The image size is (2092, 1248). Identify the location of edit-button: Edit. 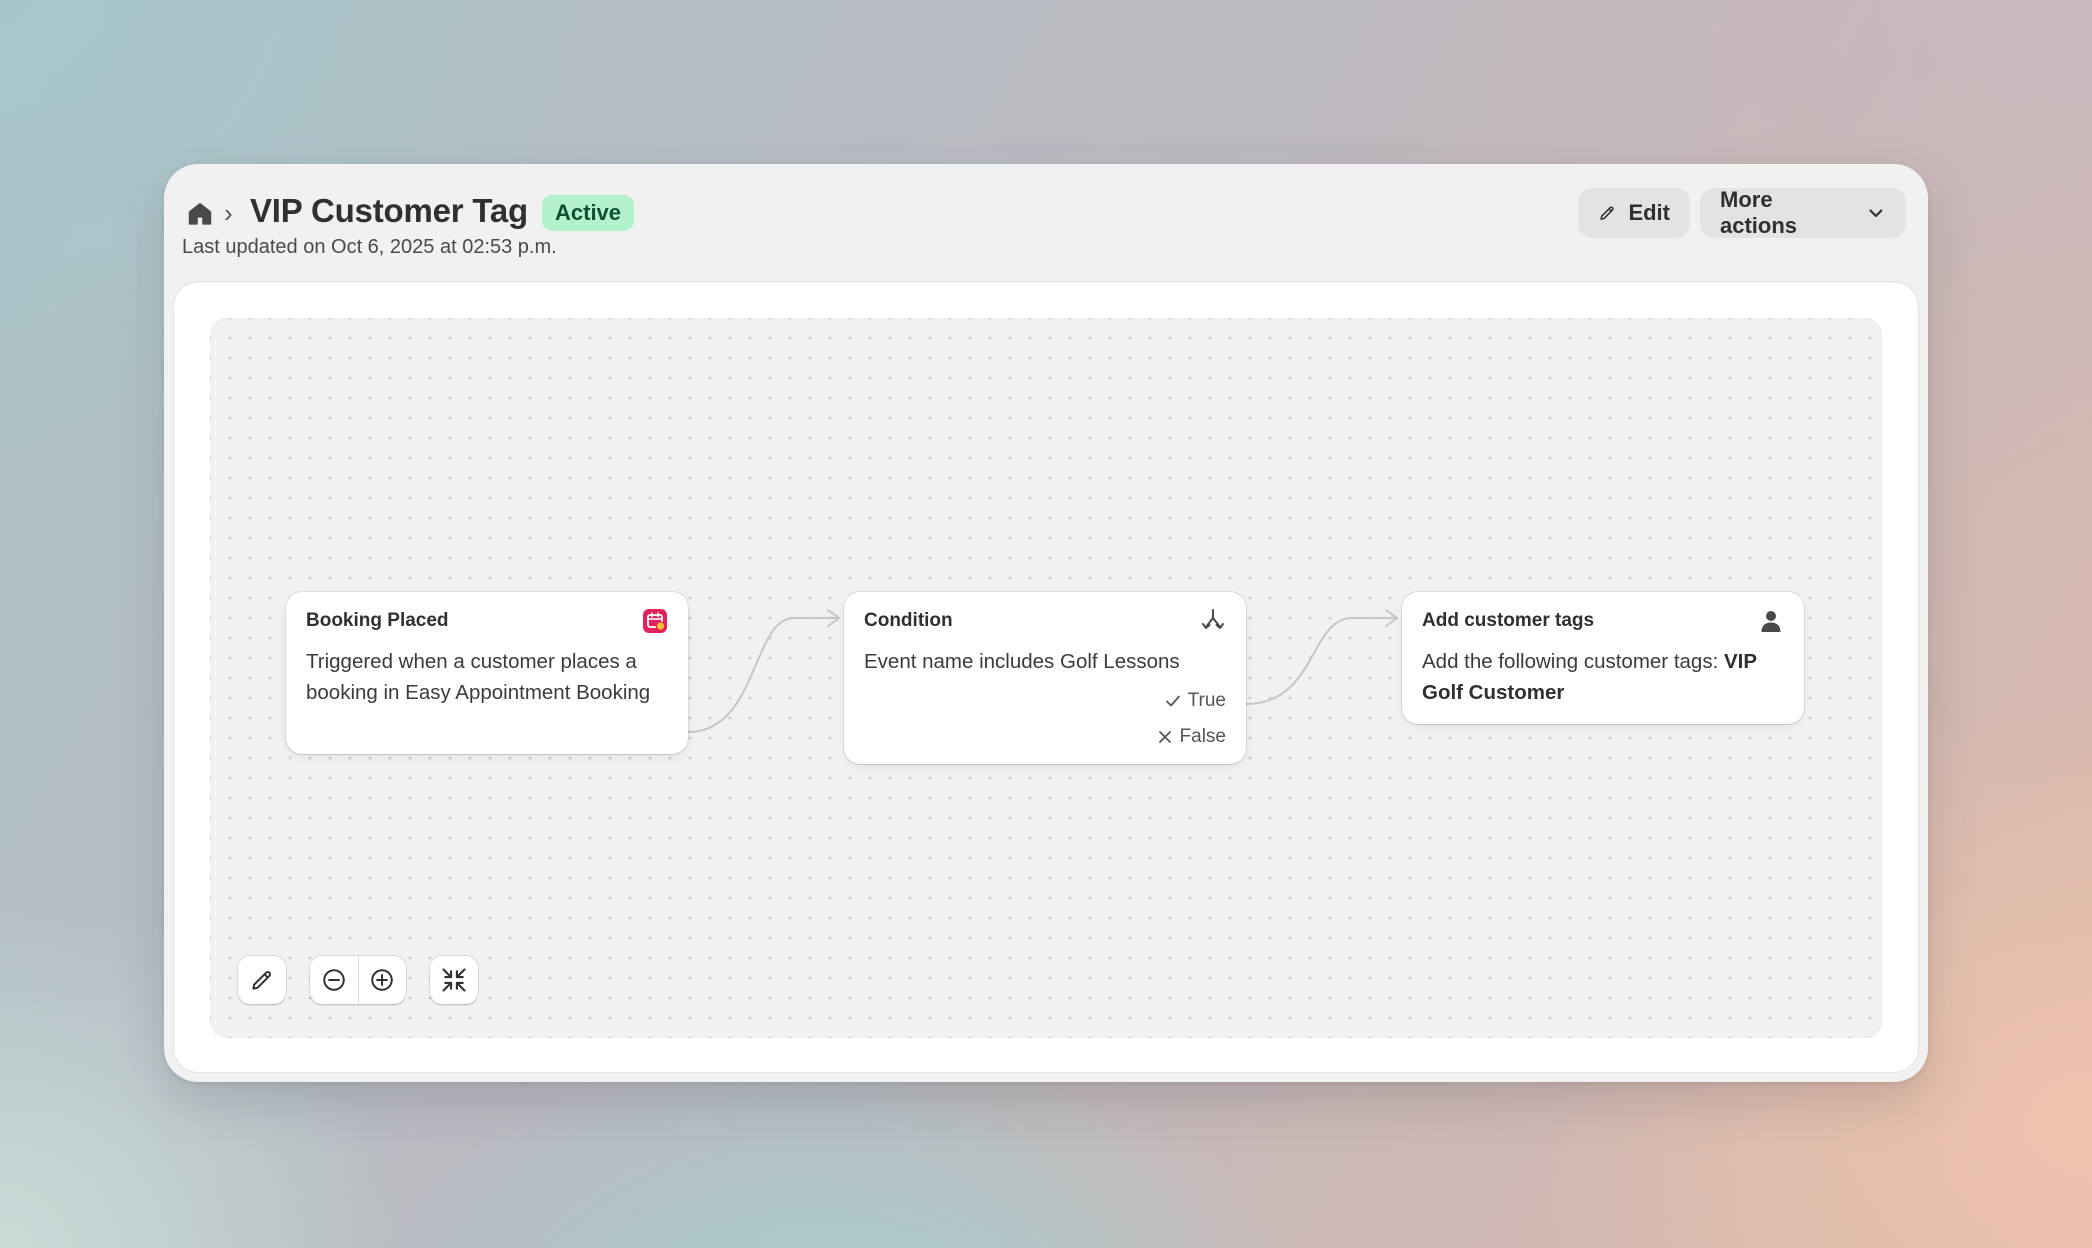
(1634, 213).